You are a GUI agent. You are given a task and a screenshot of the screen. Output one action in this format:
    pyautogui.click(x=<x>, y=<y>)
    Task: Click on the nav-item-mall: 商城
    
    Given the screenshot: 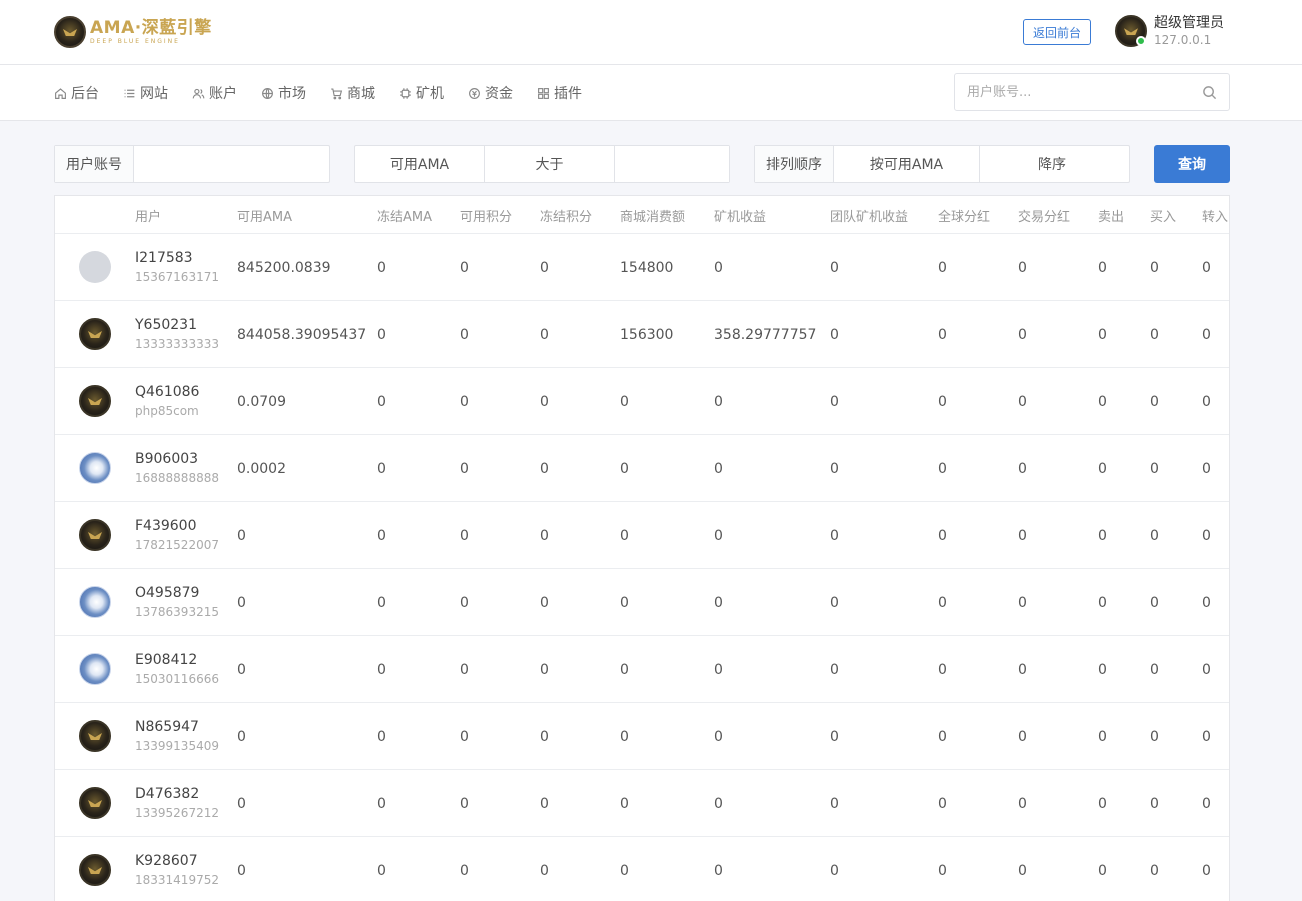 What is the action you would take?
    pyautogui.click(x=352, y=93)
    